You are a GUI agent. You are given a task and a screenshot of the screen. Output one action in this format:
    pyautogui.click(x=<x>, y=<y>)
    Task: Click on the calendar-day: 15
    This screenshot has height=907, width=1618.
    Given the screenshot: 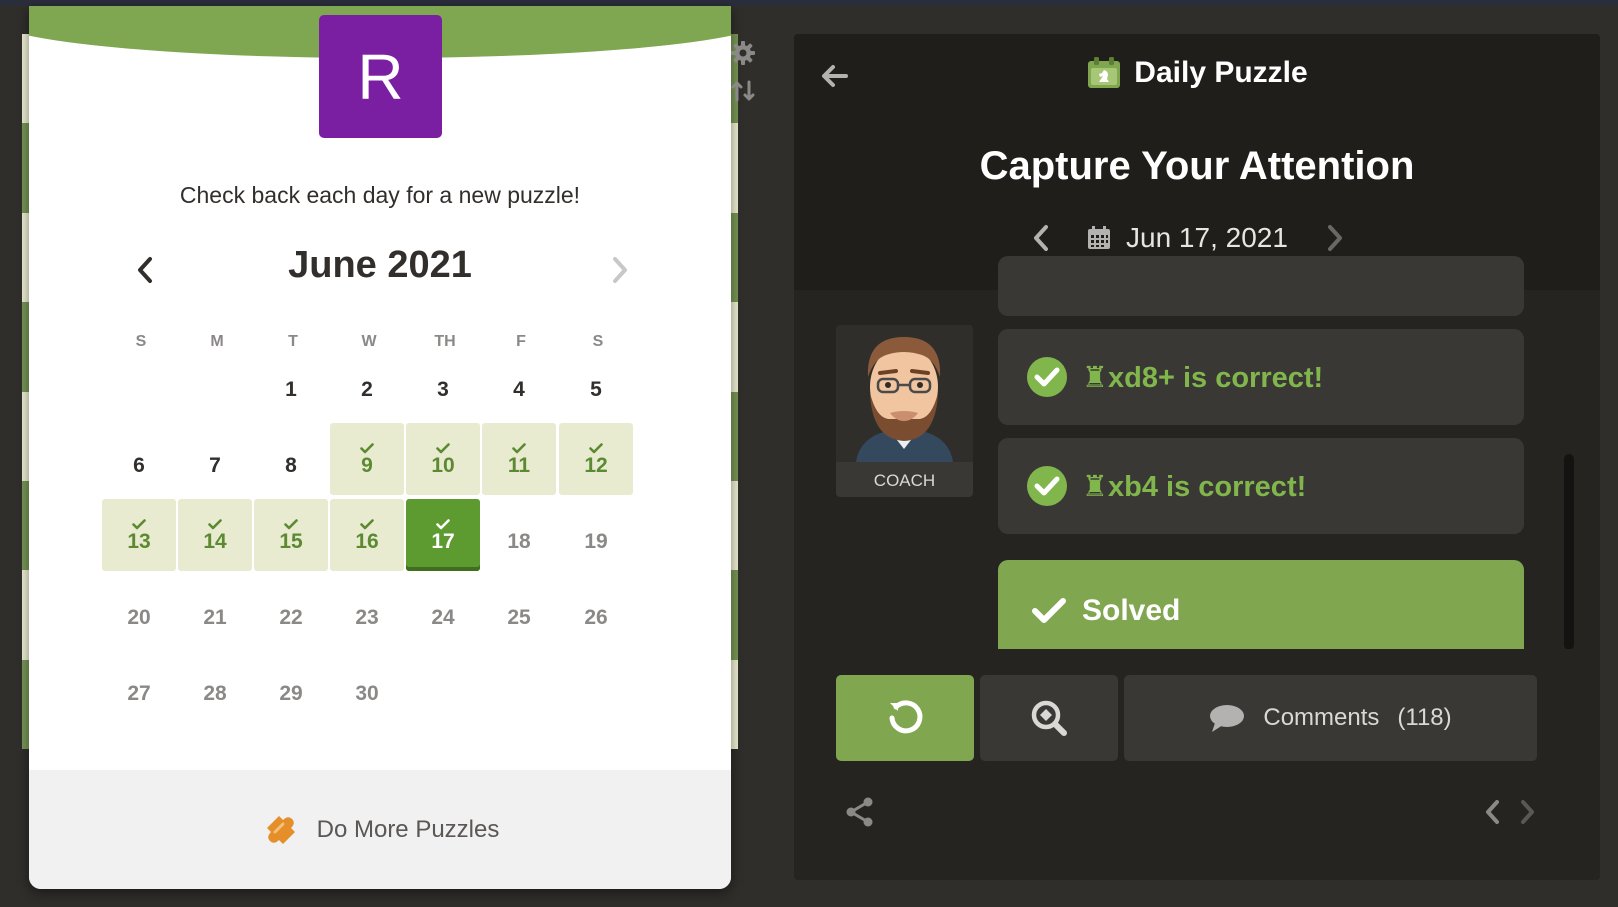 What is the action you would take?
    pyautogui.click(x=291, y=535)
    